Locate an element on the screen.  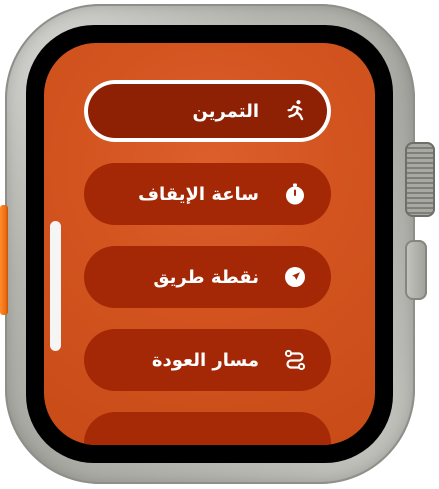
menu-item-workout: التمرين is located at coordinates (207, 111).